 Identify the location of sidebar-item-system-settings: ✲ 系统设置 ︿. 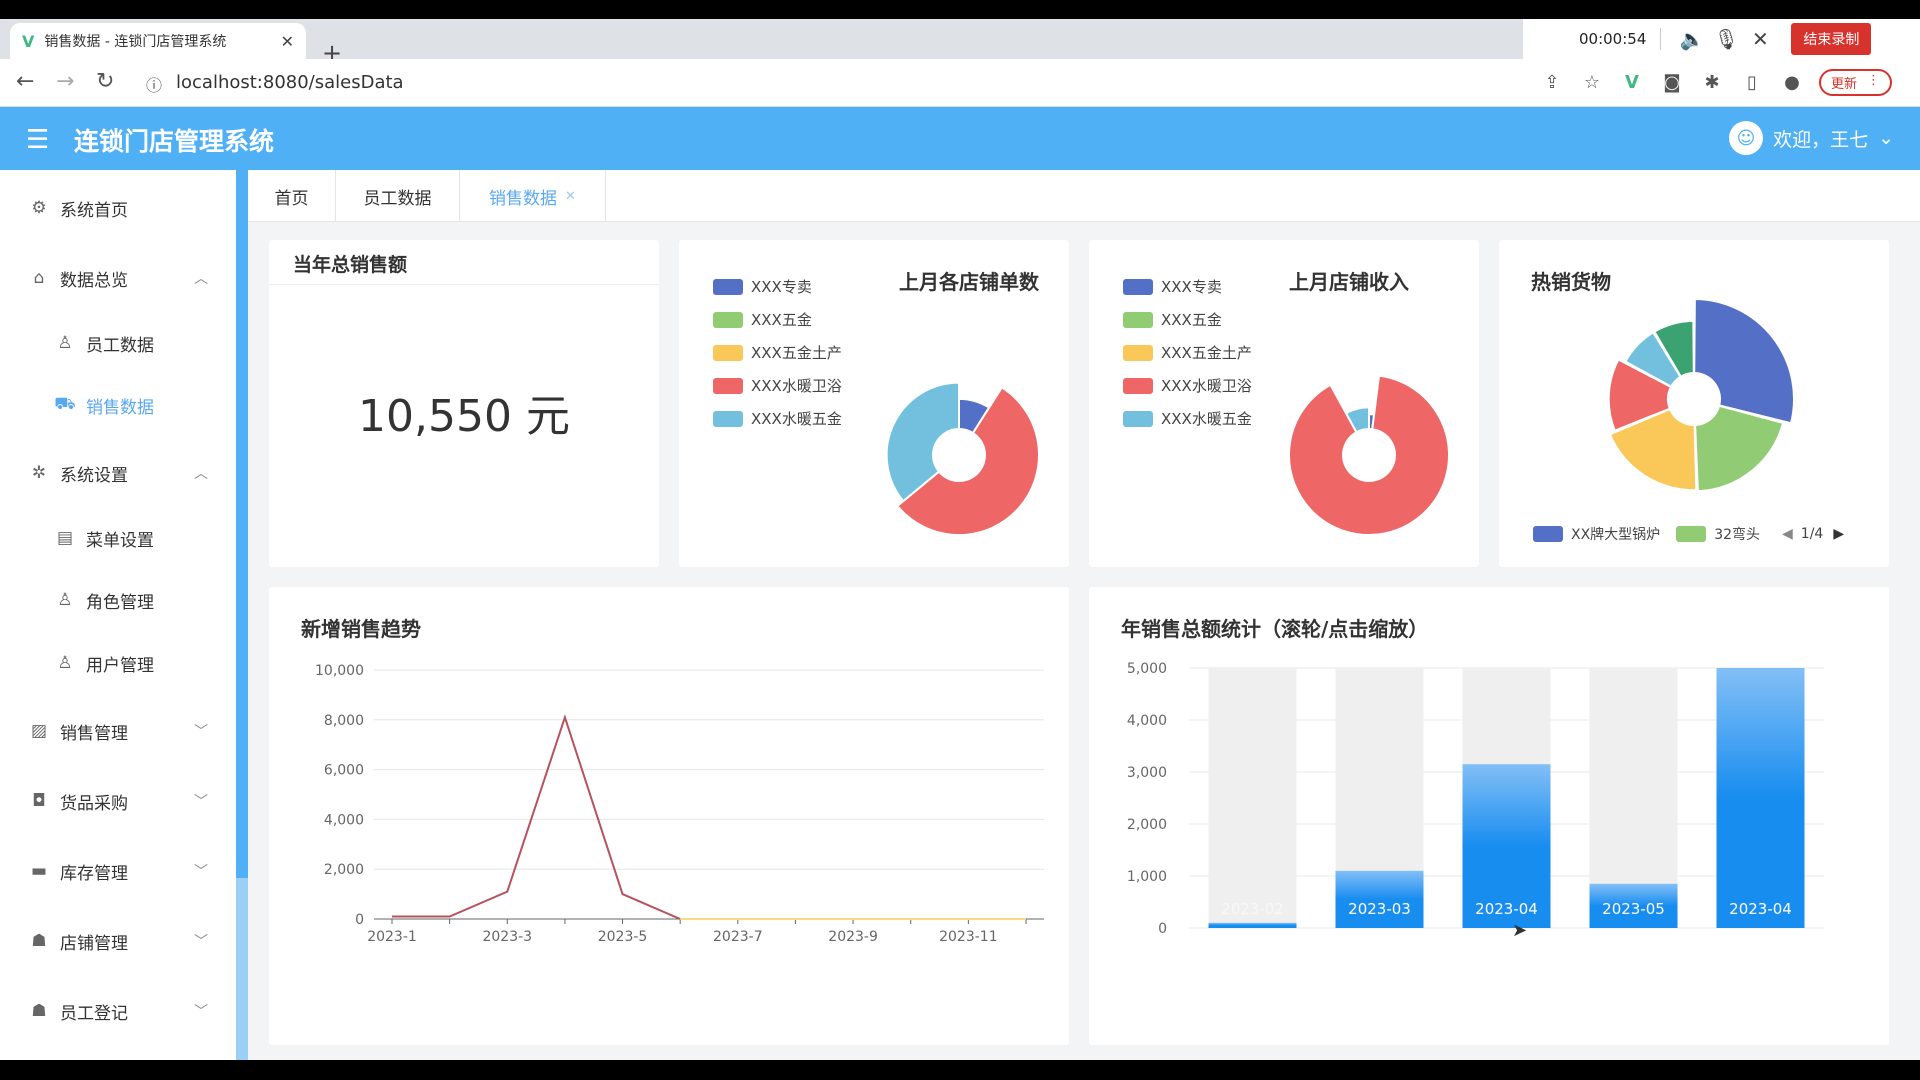
(118, 473).